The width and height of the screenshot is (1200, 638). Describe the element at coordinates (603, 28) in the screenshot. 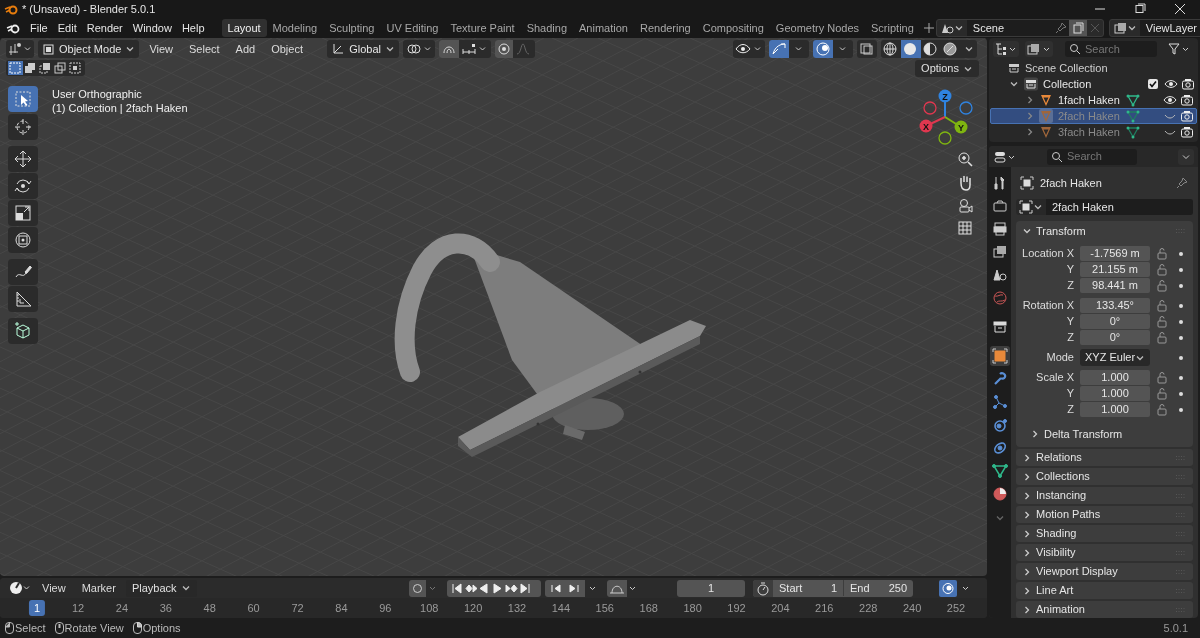

I see `workspace-tab: Animation` at that location.